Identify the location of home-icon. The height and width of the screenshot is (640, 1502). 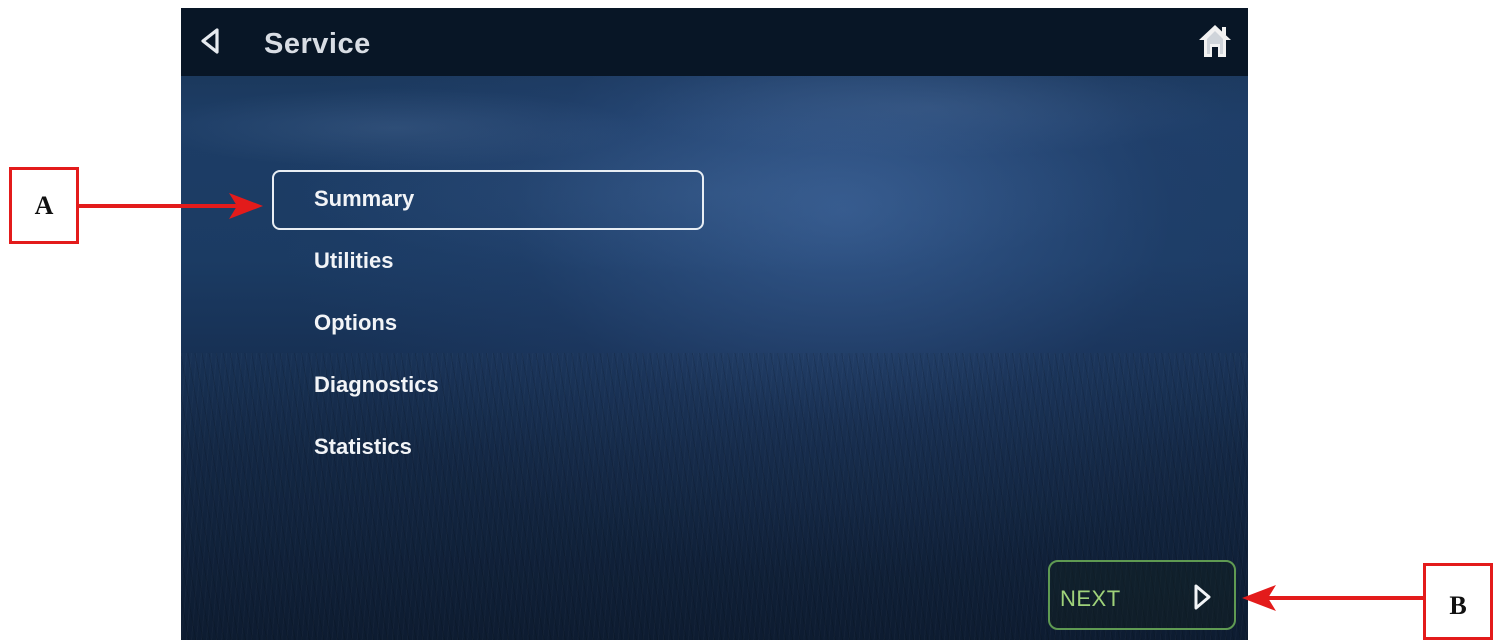
(1215, 41).